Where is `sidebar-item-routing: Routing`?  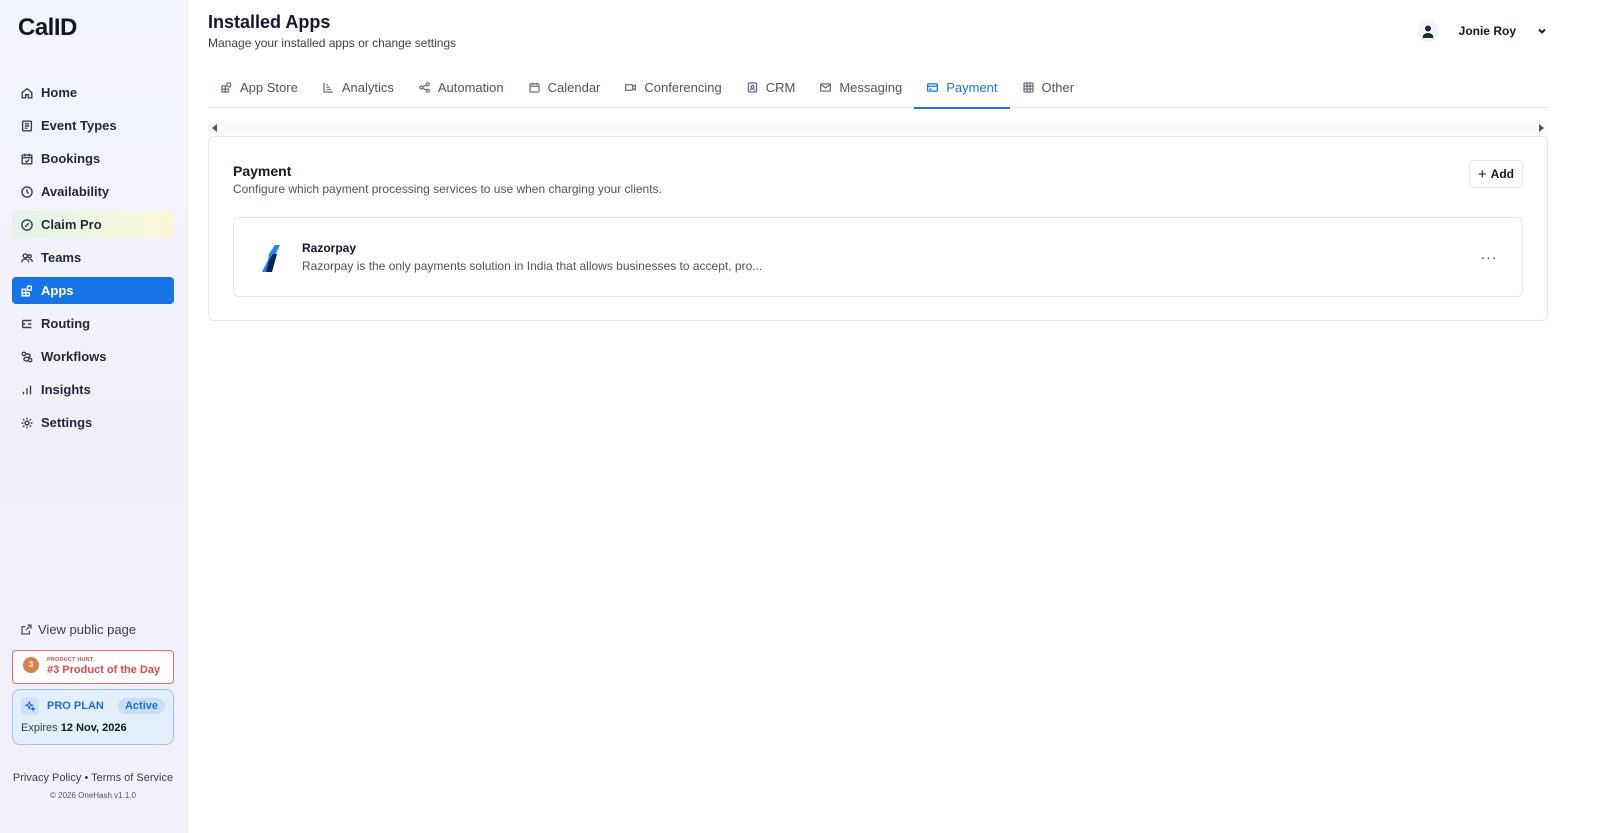 sidebar-item-routing: Routing is located at coordinates (93, 323).